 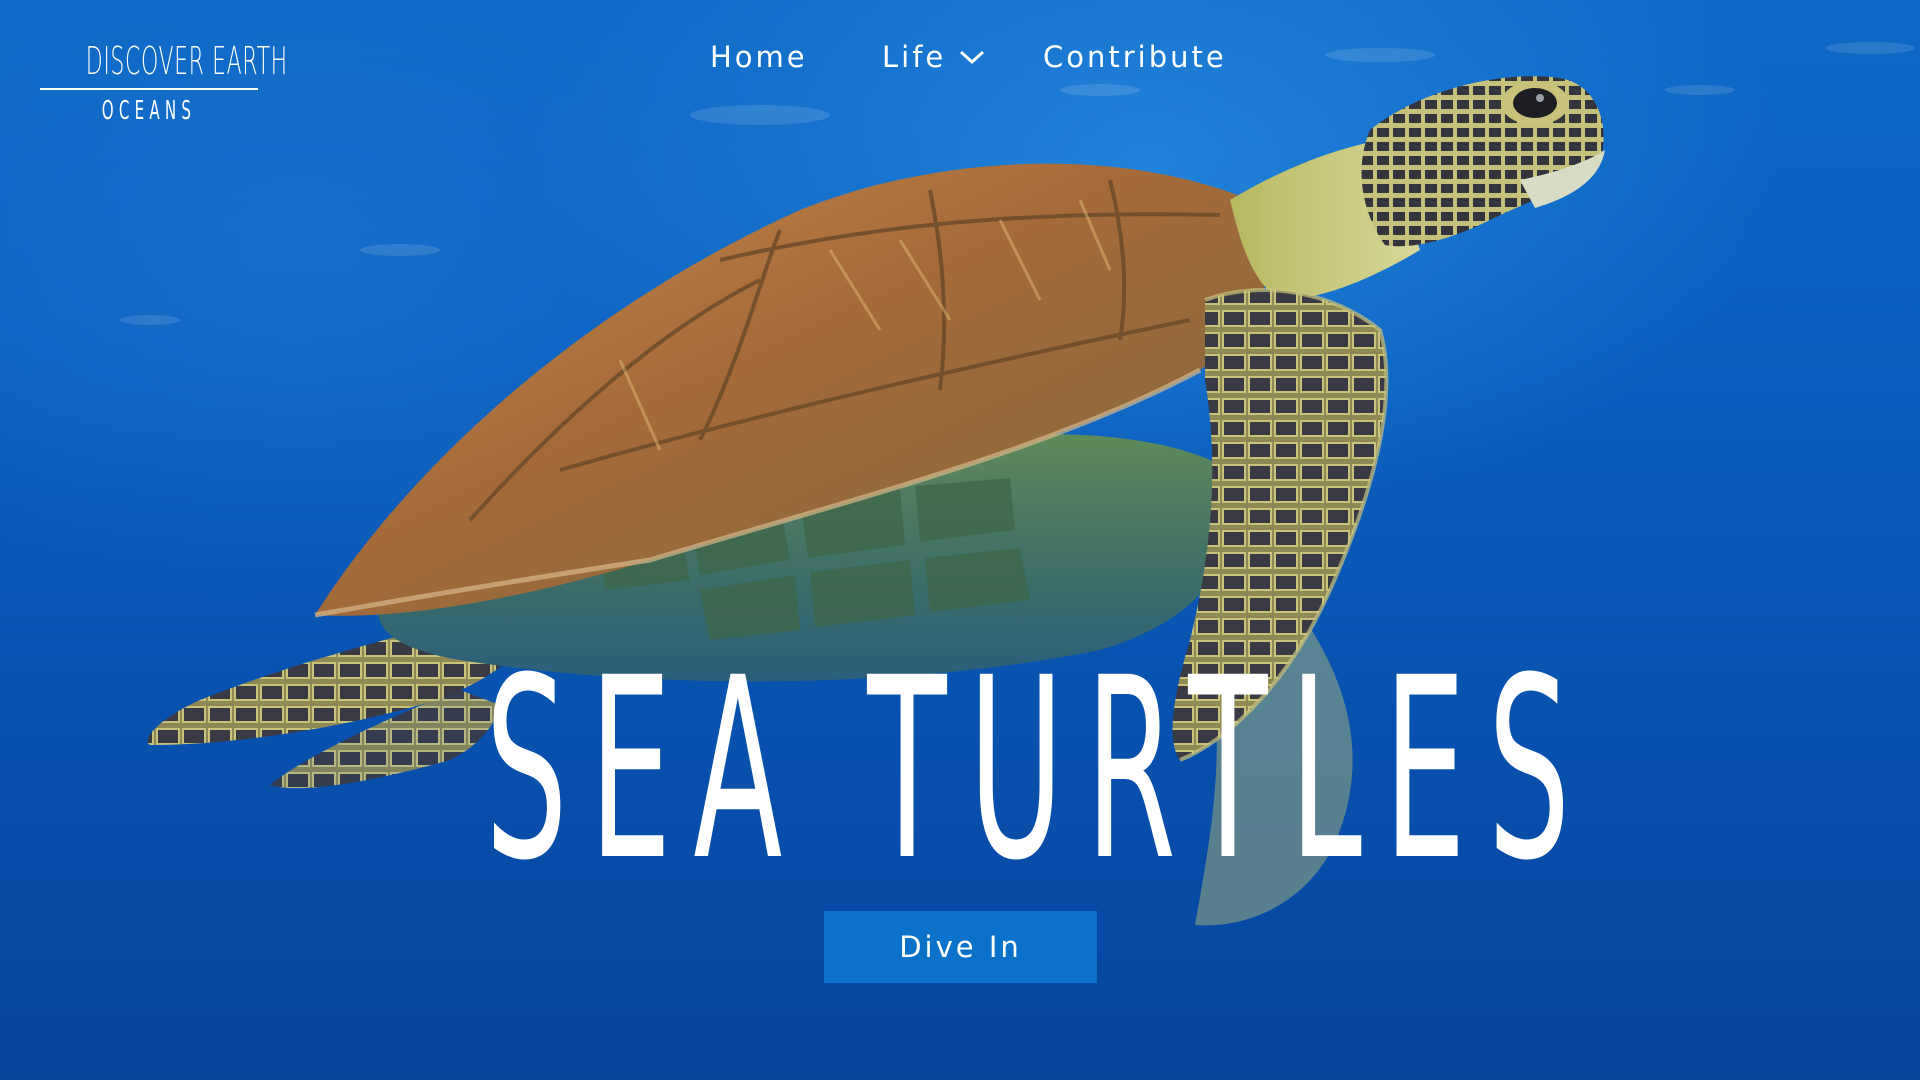 What do you see at coordinates (149, 89) in the screenshot?
I see `logo-divider` at bounding box center [149, 89].